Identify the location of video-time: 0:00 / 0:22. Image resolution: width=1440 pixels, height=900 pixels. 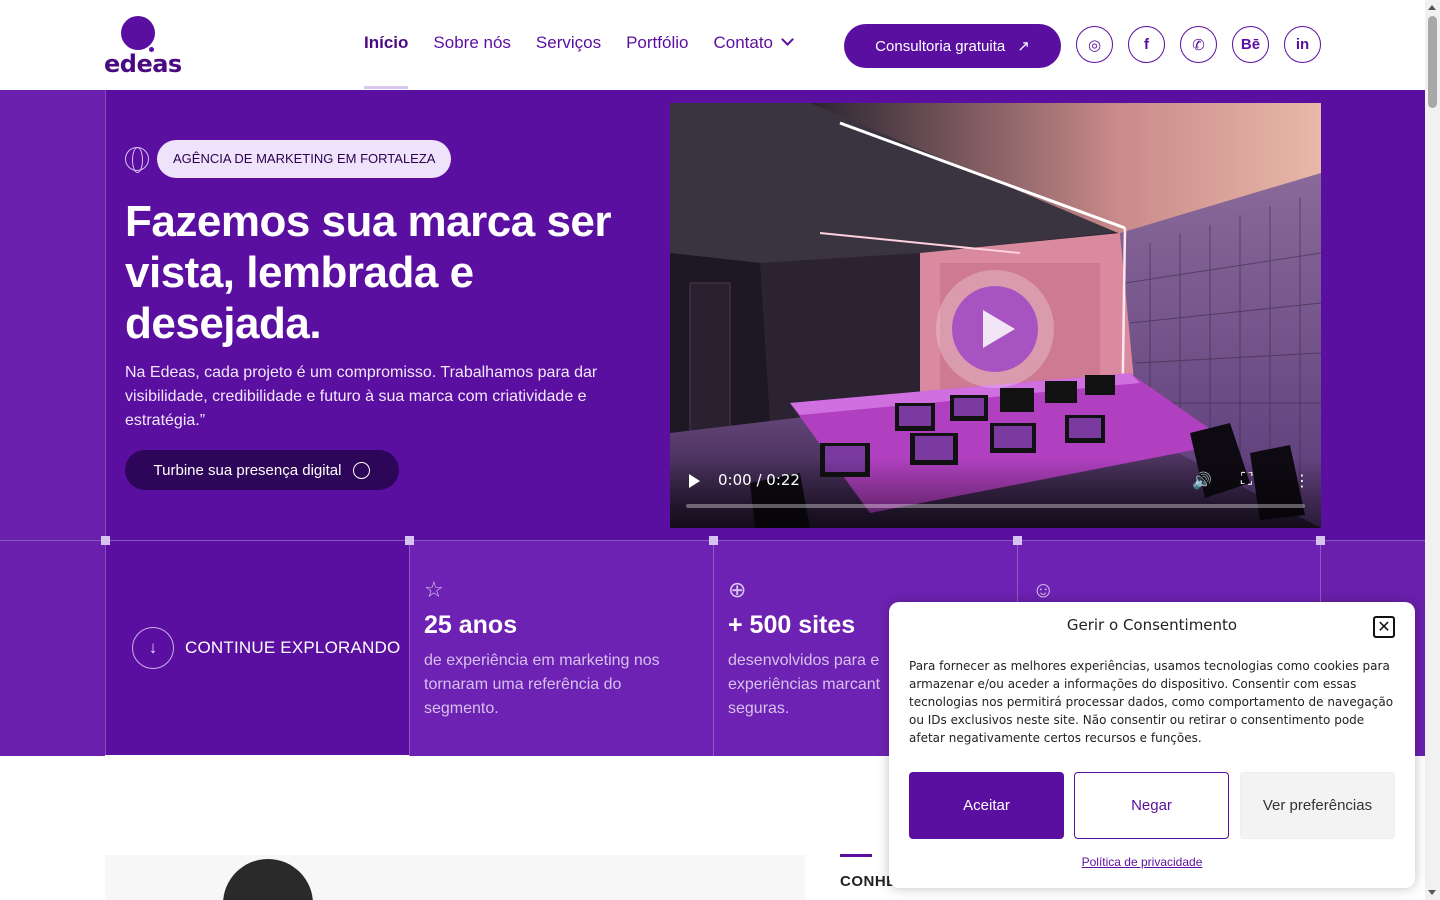
(759, 480).